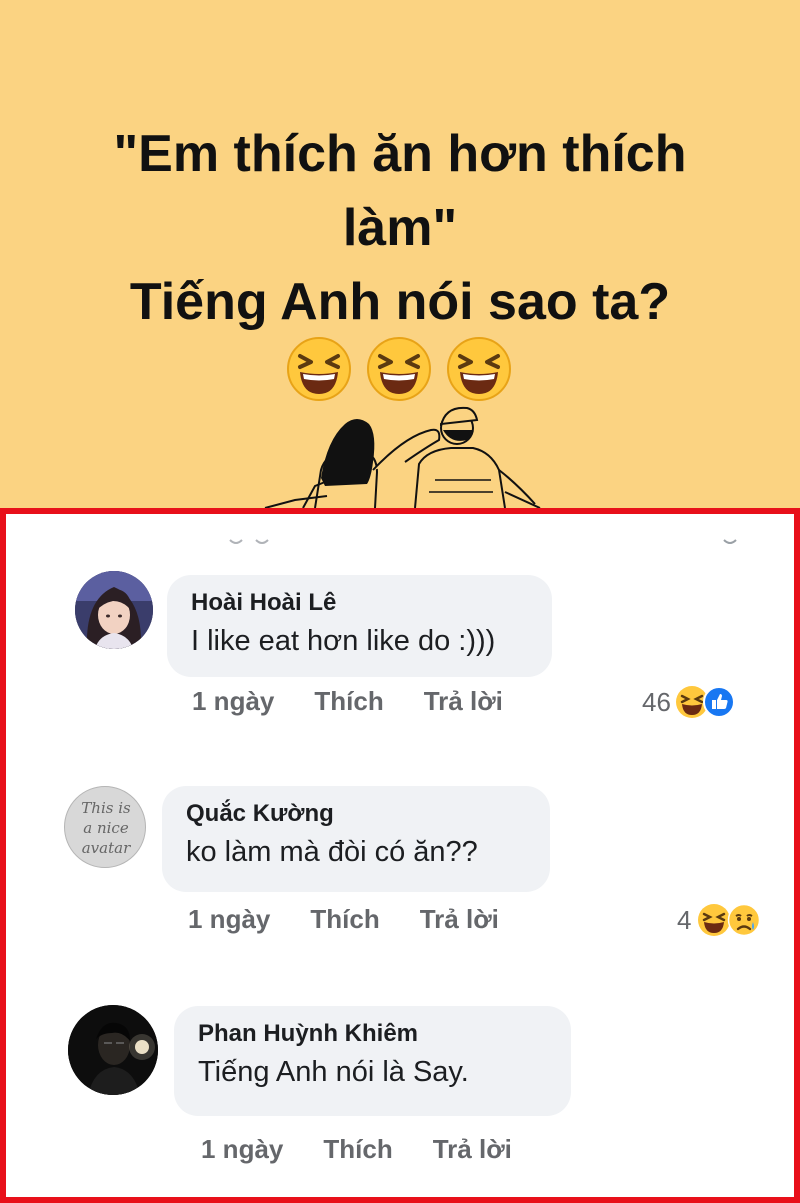 This screenshot has width=800, height=1203. I want to click on like-reaction-icon, so click(718, 702).